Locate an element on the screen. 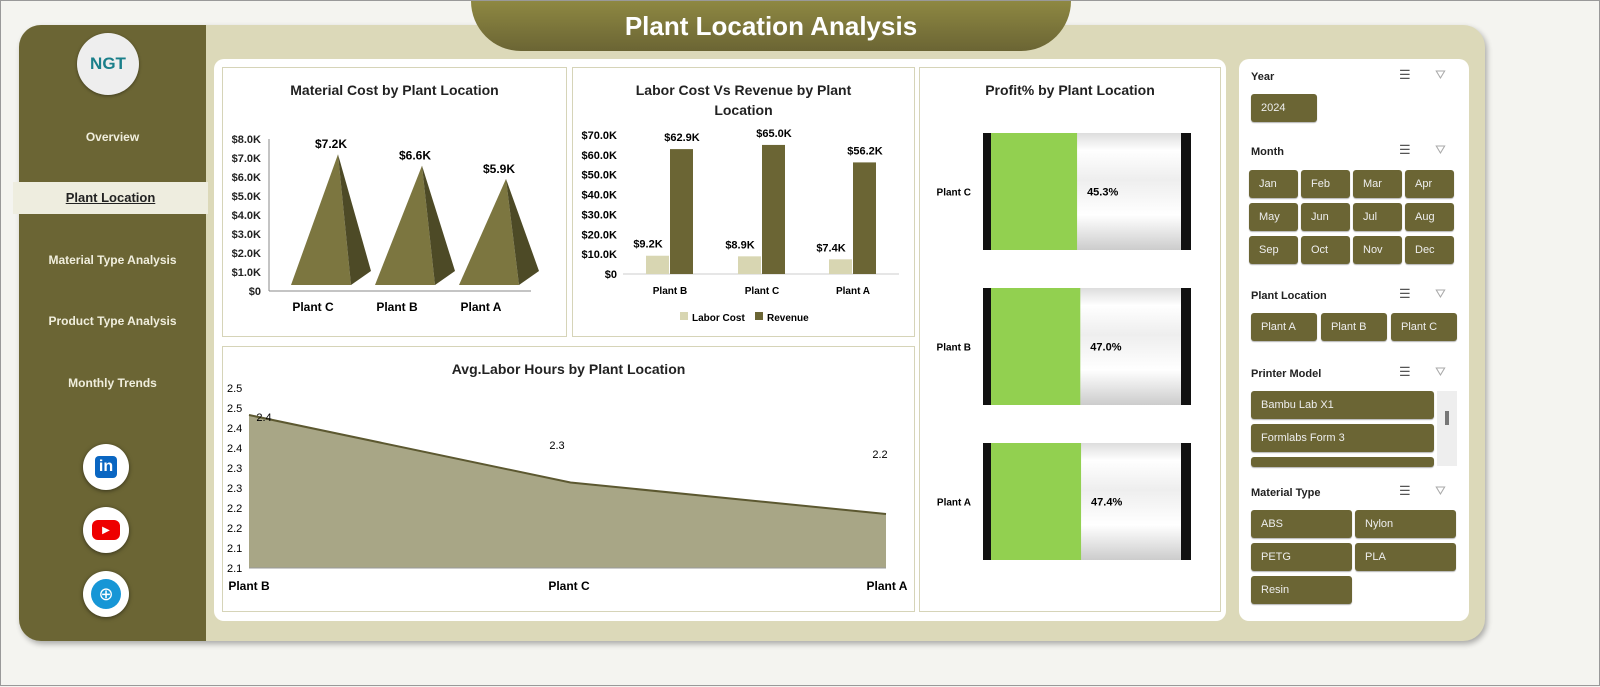 This screenshot has height=687, width=1600. data-label: 45.3% is located at coordinates (1102, 193).